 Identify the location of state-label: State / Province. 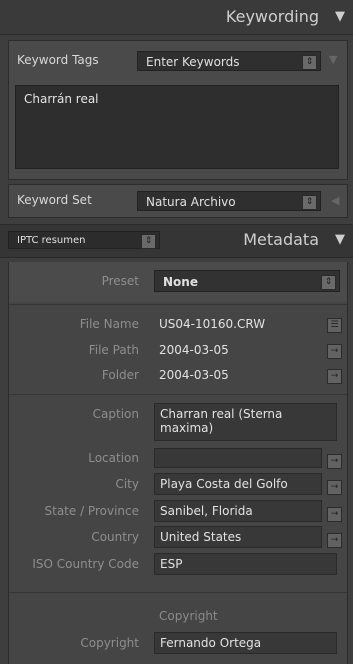
(92, 511).